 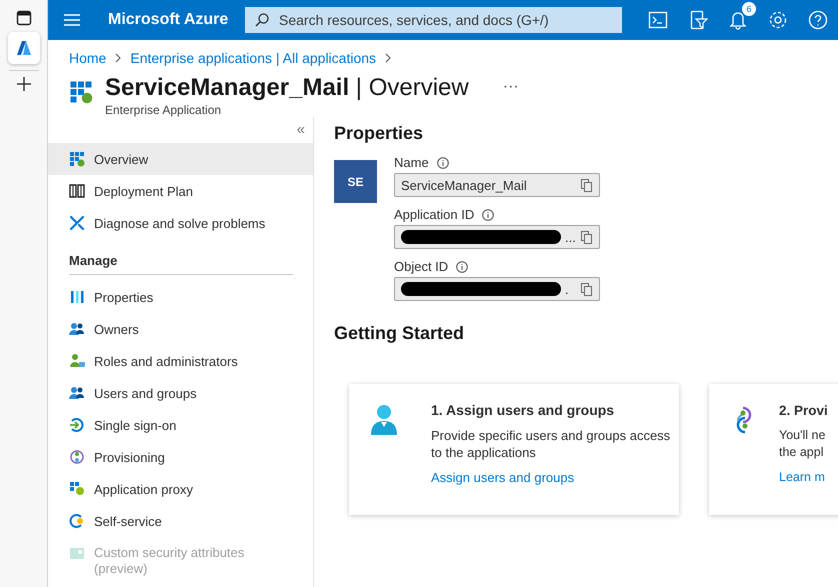 I want to click on sidebar-item: Owners, so click(x=180, y=329).